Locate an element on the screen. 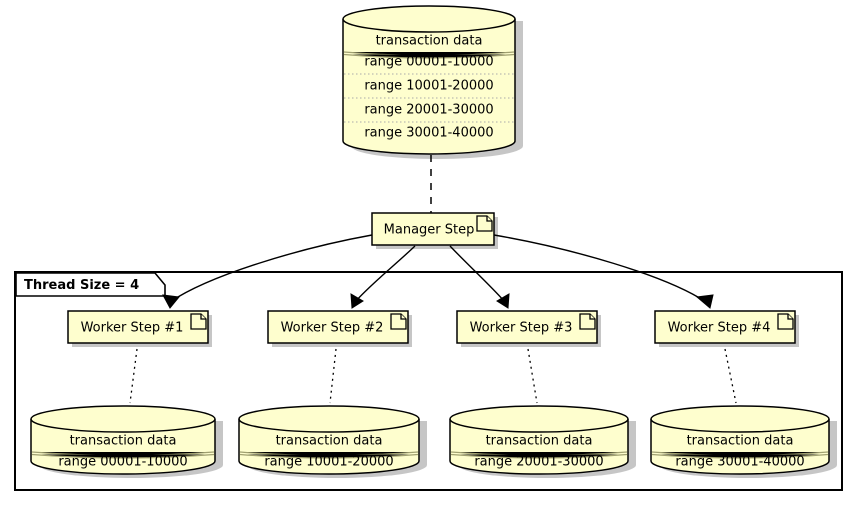 The image size is (855, 505). worker-step-4-node: Worker Step #4 is located at coordinates (726, 328).